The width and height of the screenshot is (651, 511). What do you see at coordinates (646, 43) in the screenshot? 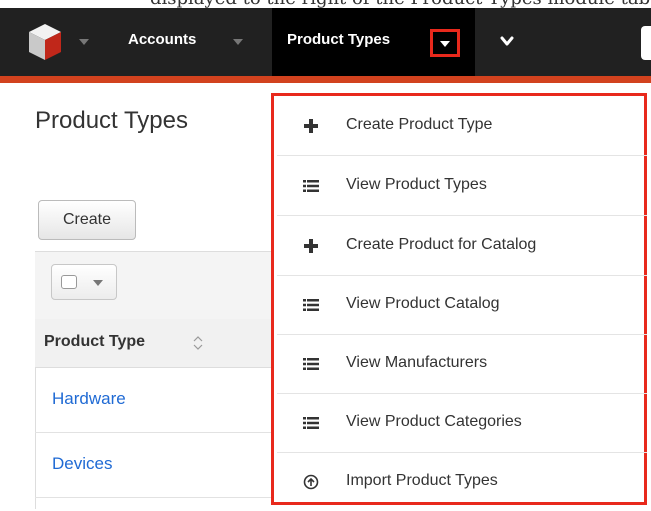
I see `search-input` at bounding box center [646, 43].